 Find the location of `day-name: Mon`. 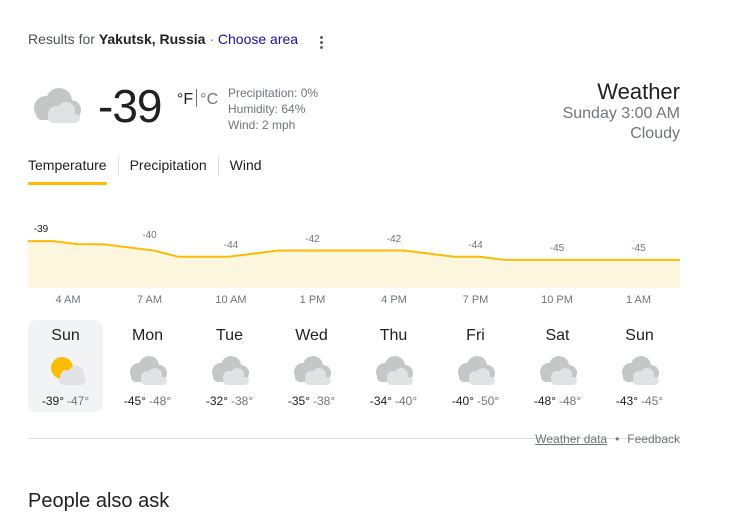

day-name: Mon is located at coordinates (147, 335).